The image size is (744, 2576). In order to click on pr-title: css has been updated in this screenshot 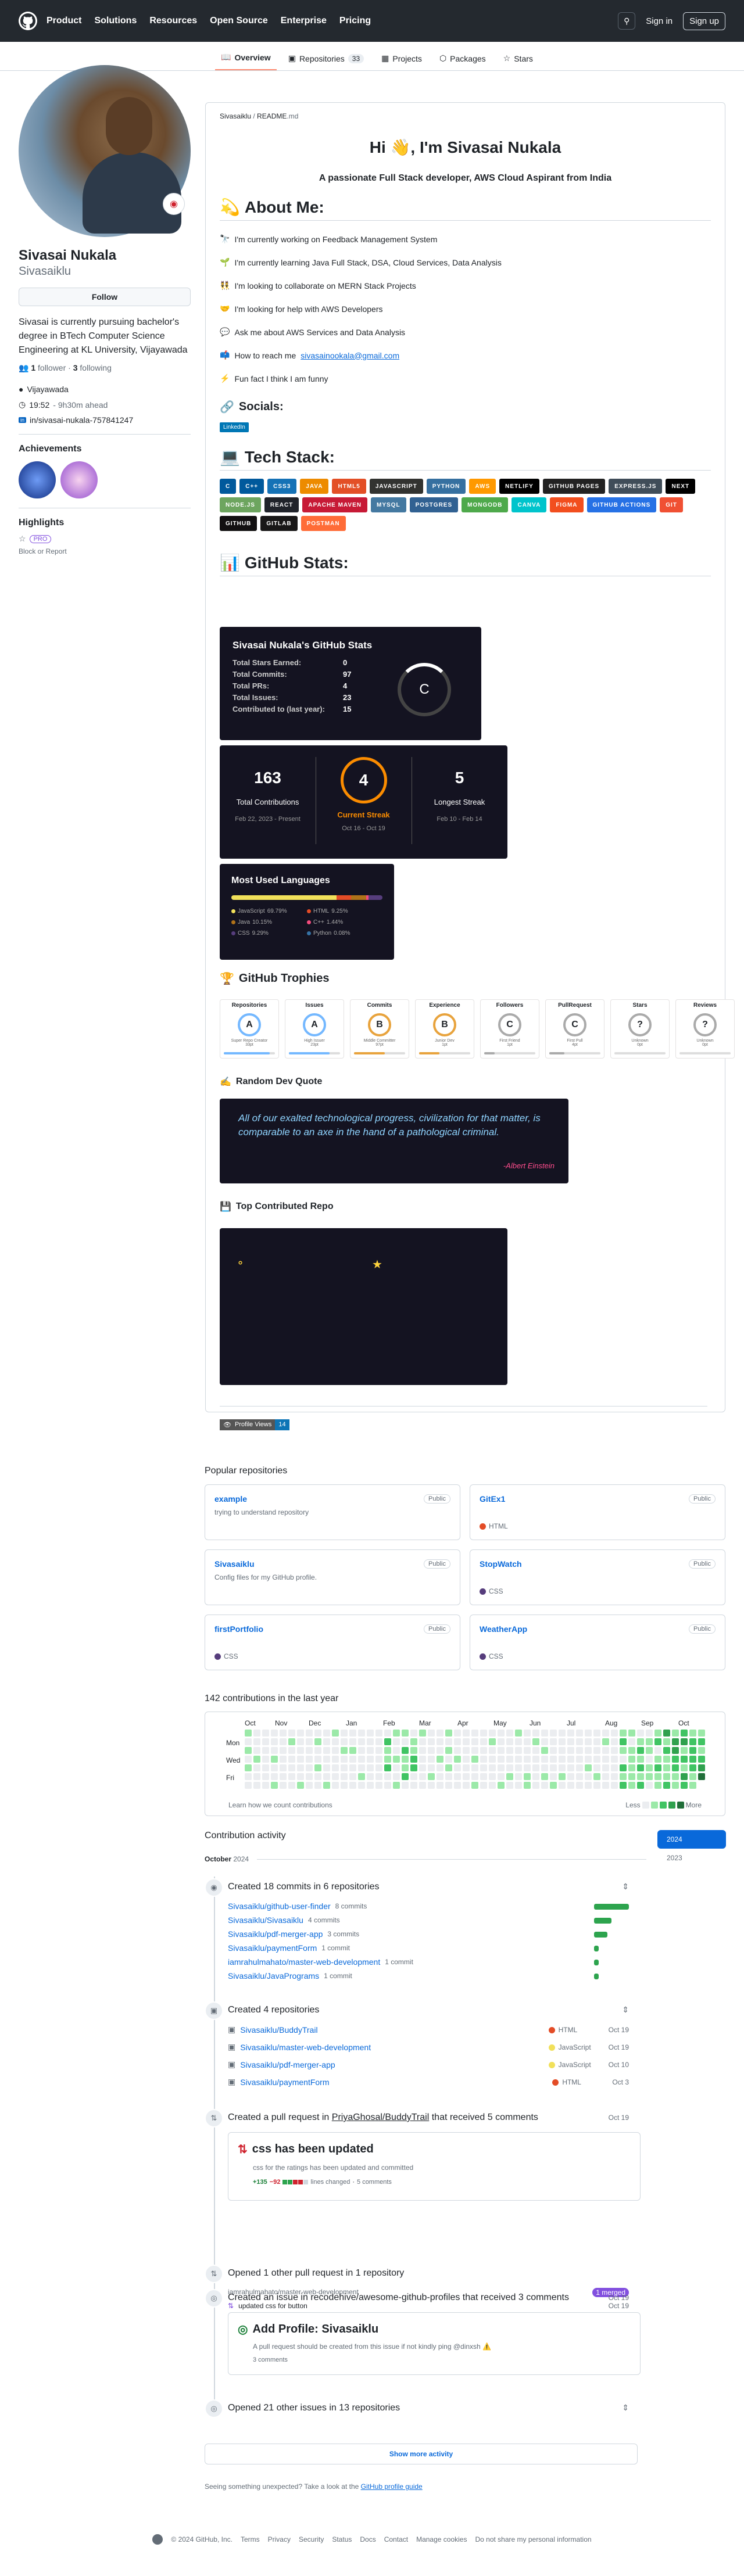, I will do `click(313, 2149)`.